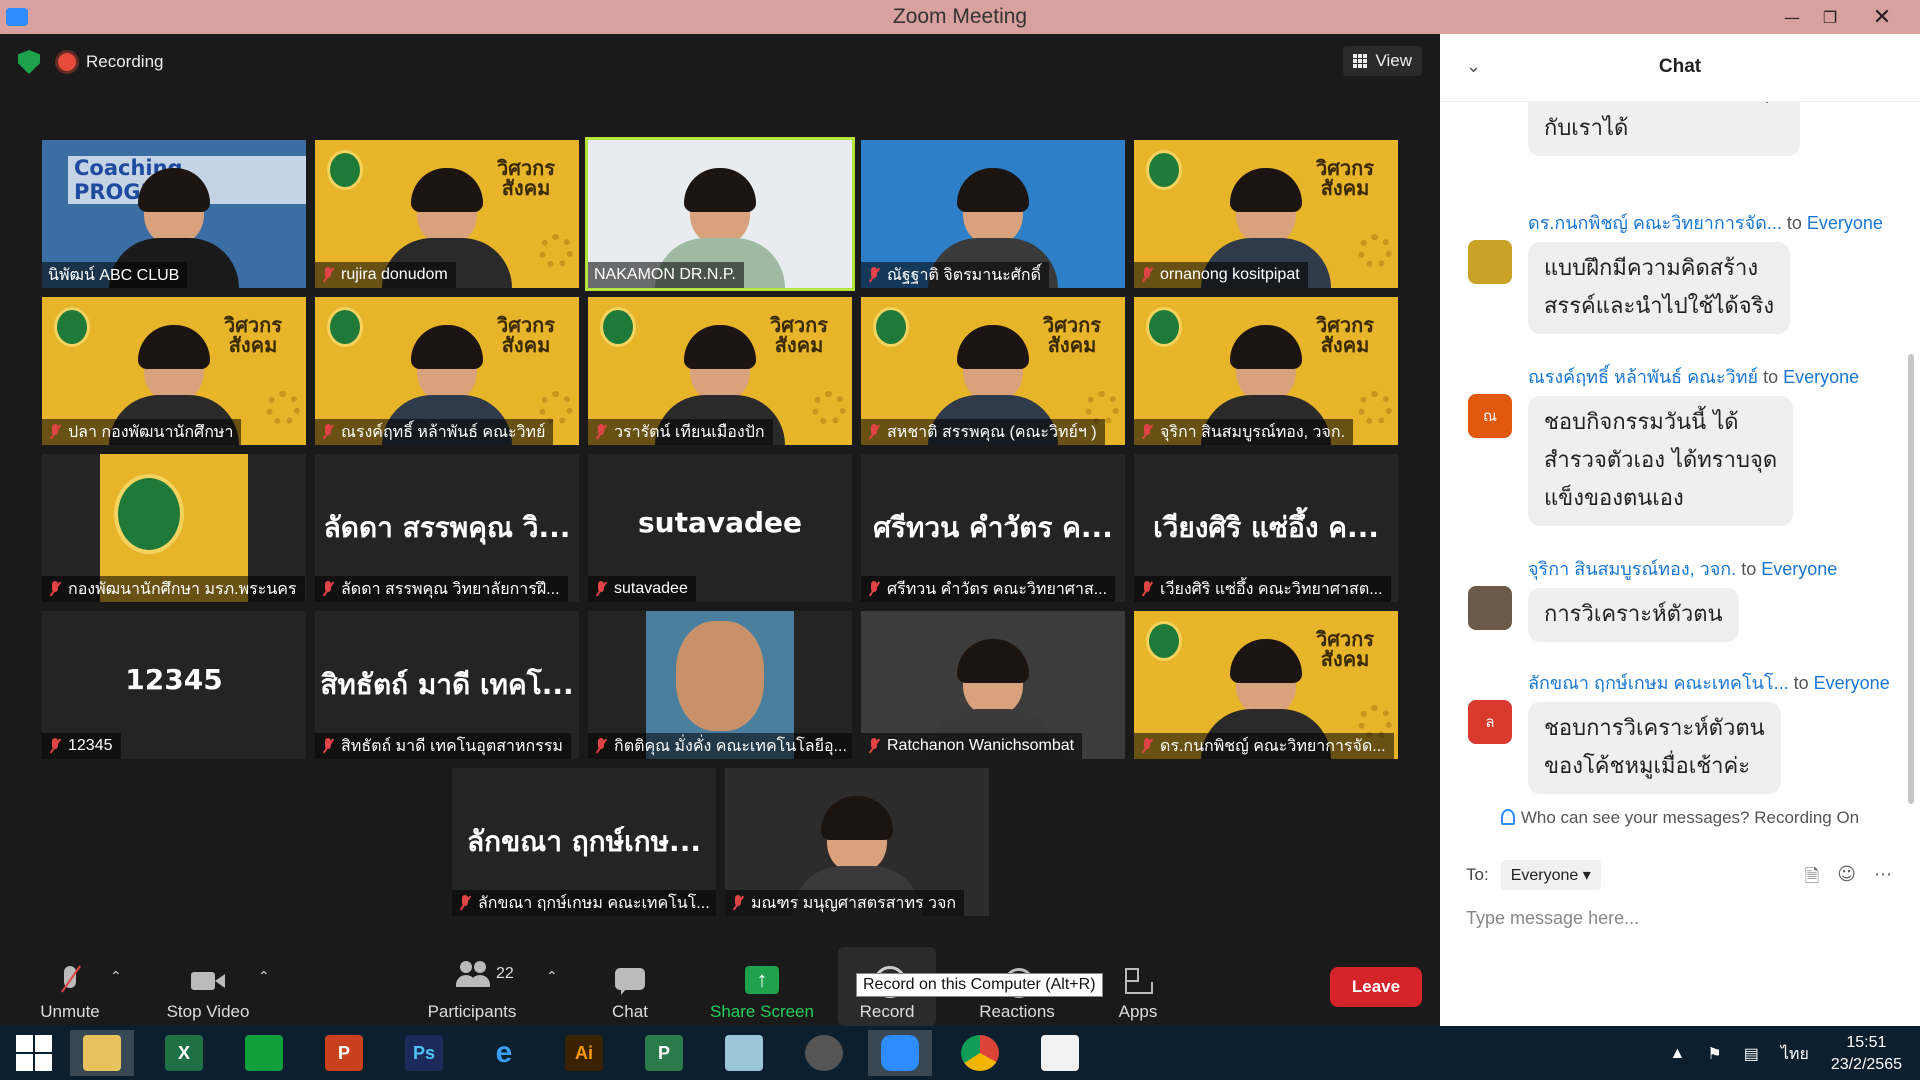  What do you see at coordinates (174, 371) in the screenshot?
I see `participant-tile: วิศวกร สังคม ปลา กองพัฒนานักศึกษา` at bounding box center [174, 371].